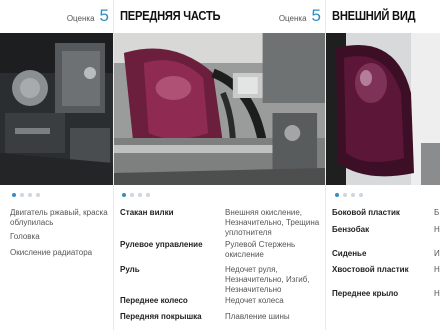 This screenshot has width=440, height=330. I want to click on exterior-title: ВНЕШНИЙ ВИД, so click(374, 15).